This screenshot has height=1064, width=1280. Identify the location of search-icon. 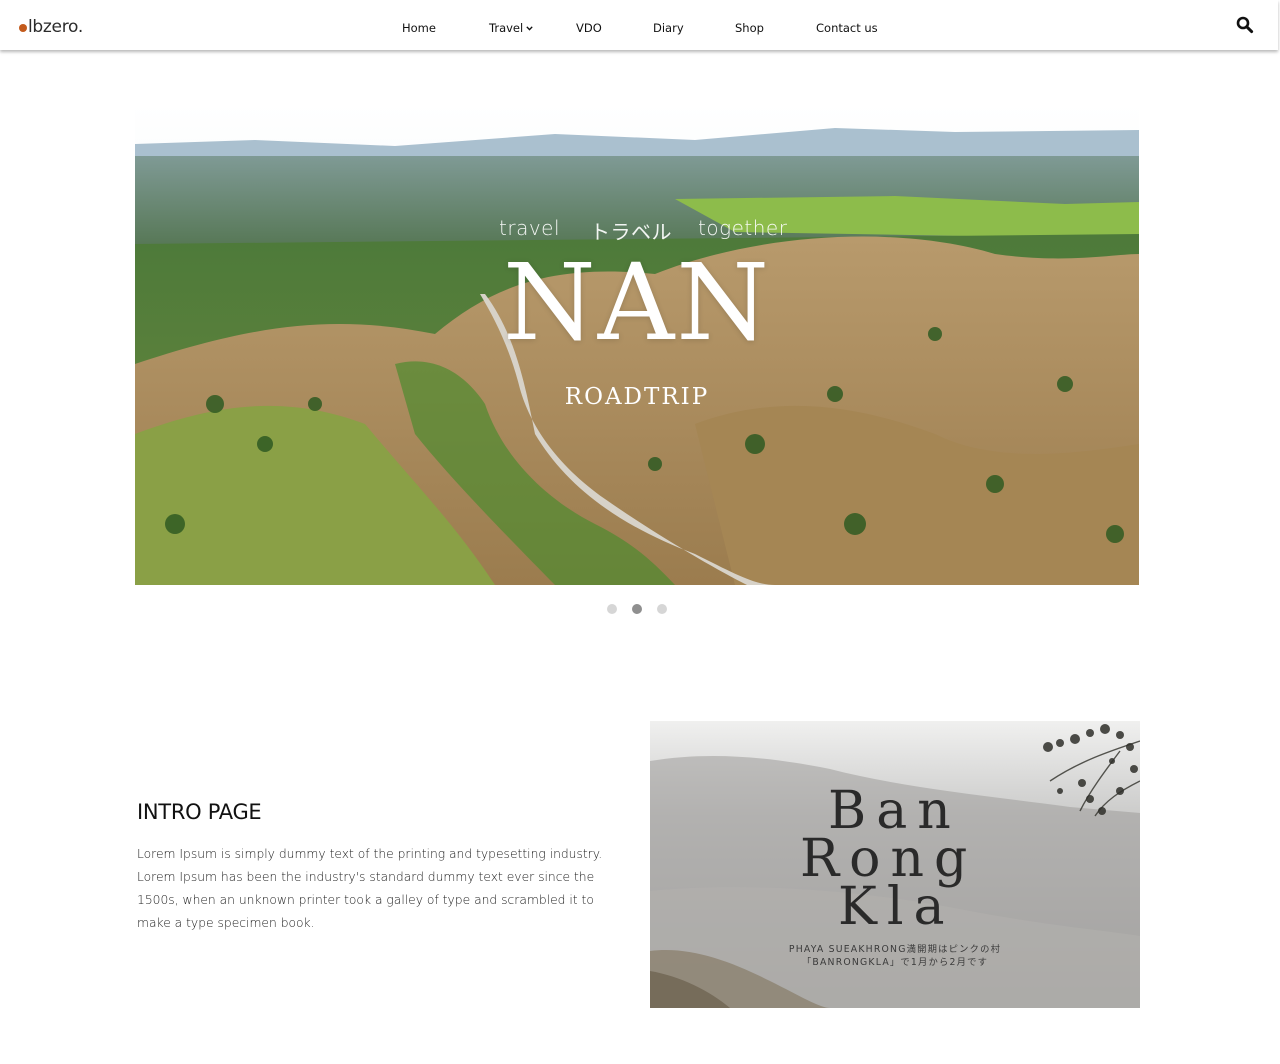
(1245, 25).